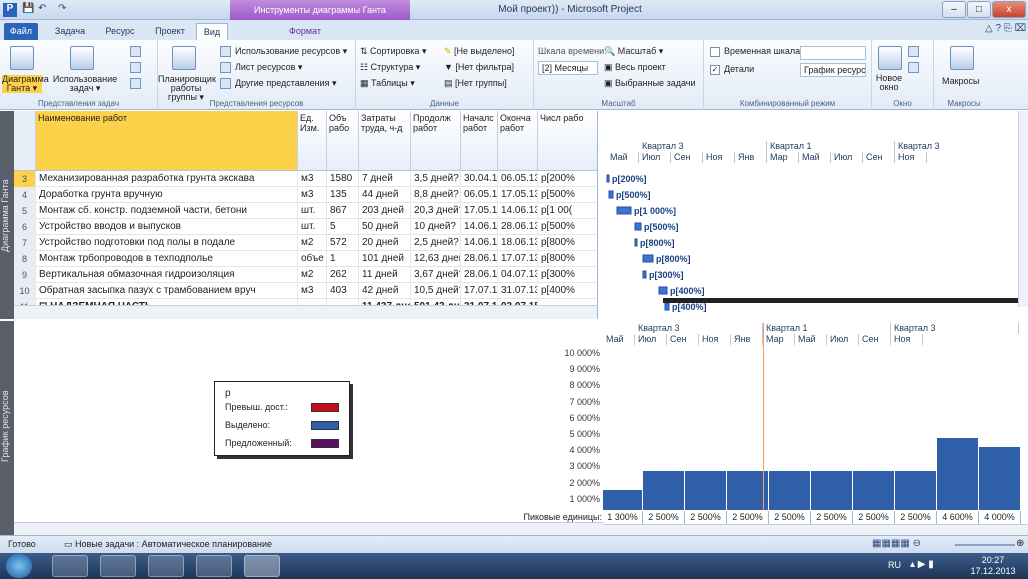 The image size is (1028, 579). I want to click on details-checkbox: ✓, so click(715, 70).